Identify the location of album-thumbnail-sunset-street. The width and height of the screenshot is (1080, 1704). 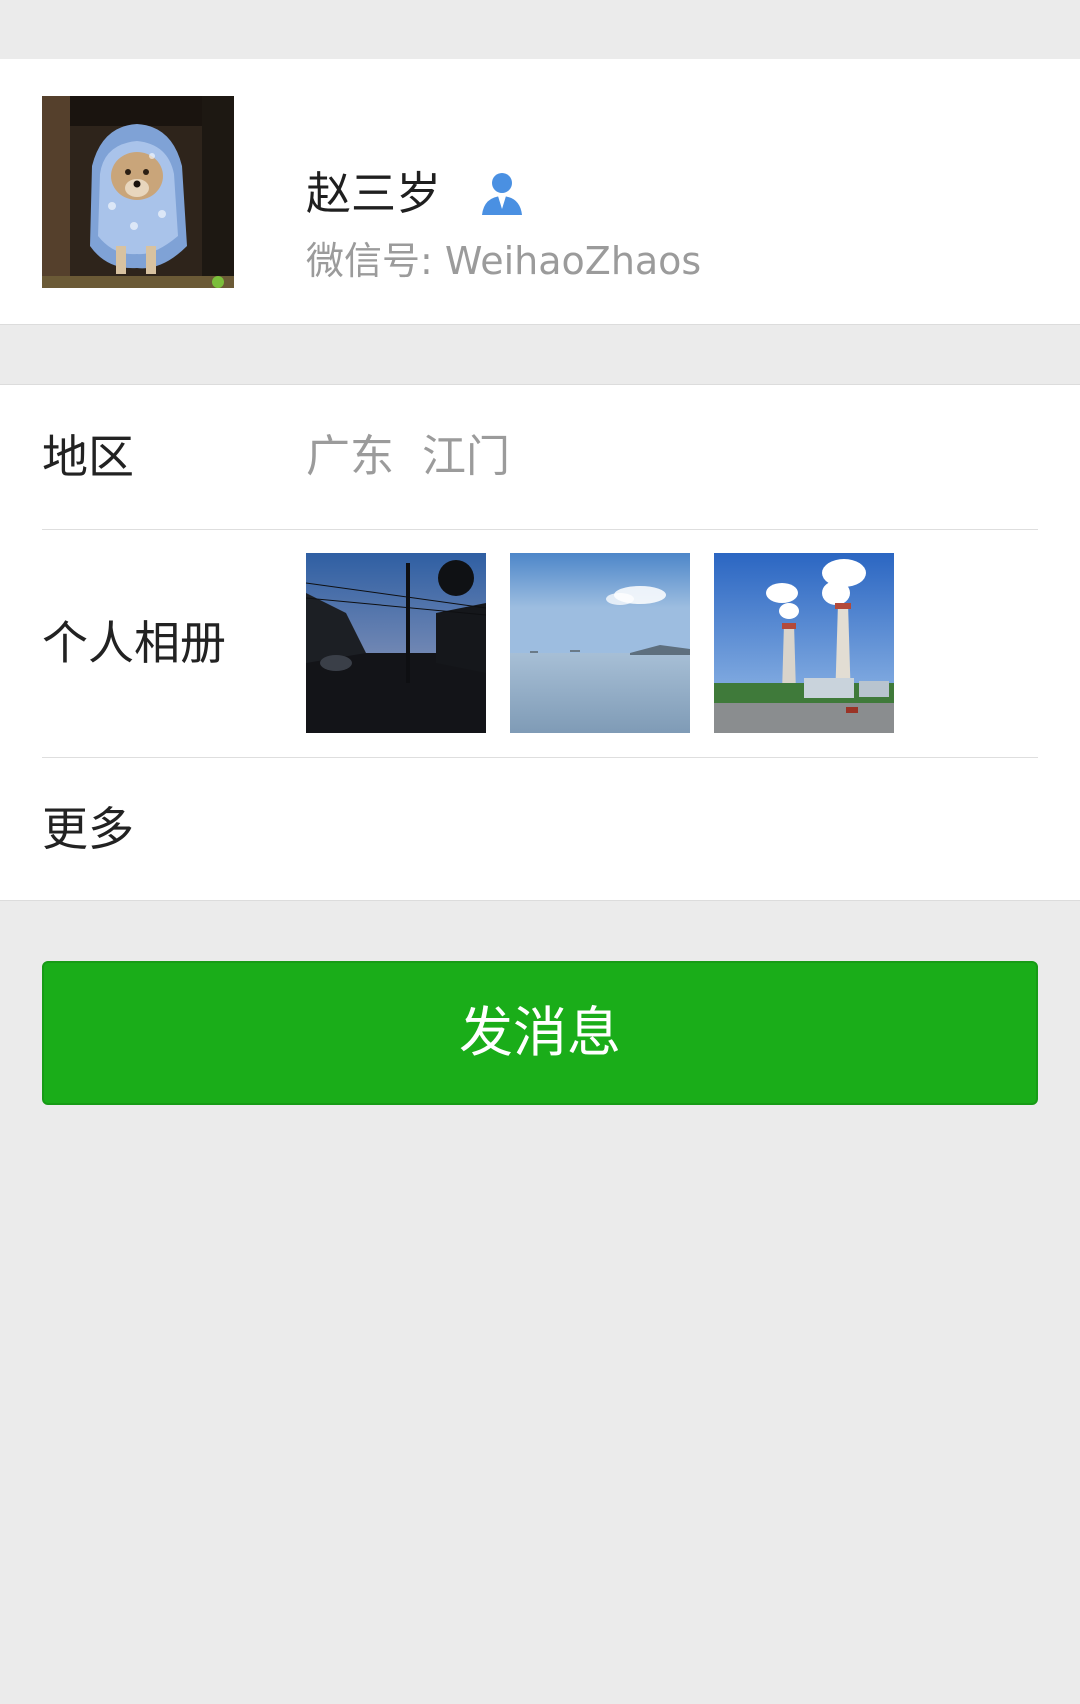
(396, 643).